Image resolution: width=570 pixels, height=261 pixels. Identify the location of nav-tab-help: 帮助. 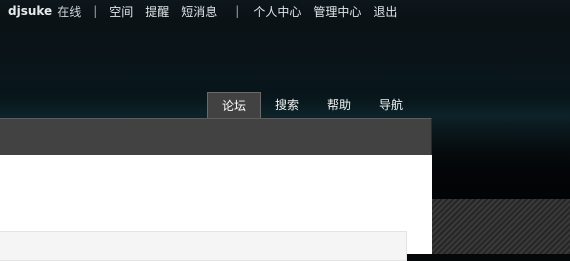
(339, 105).